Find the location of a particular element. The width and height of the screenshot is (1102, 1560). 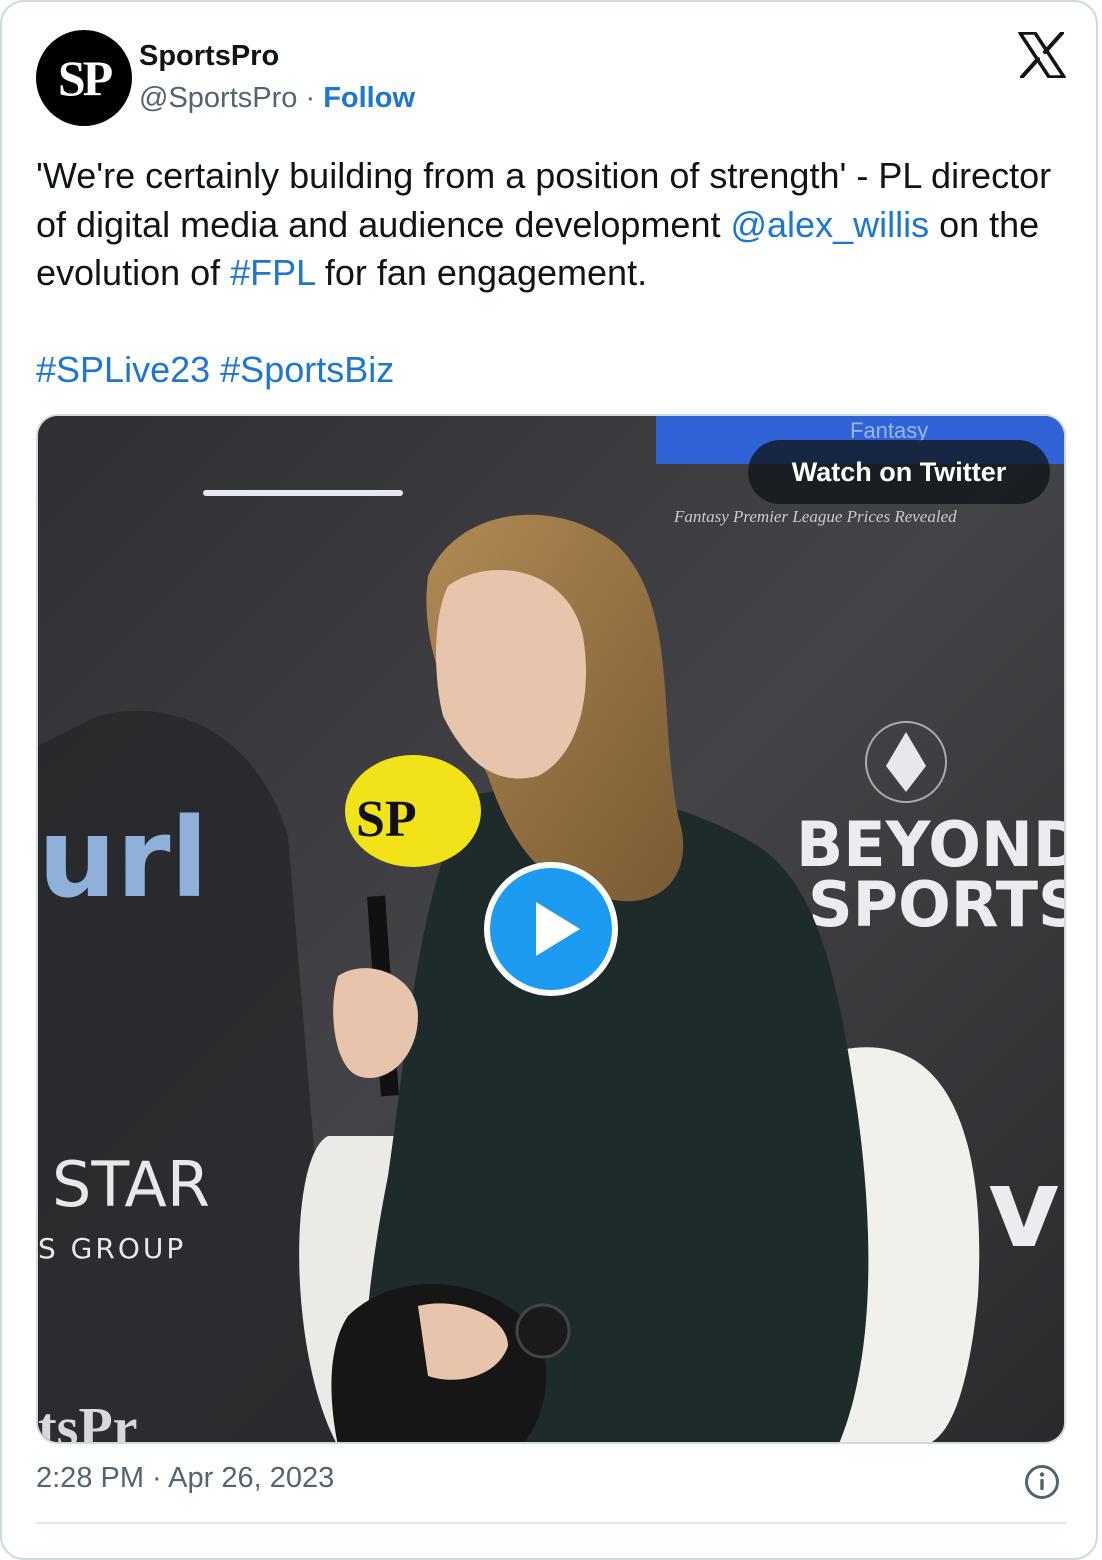

hashtag-fpl-link: #FPL is located at coordinates (272, 272).